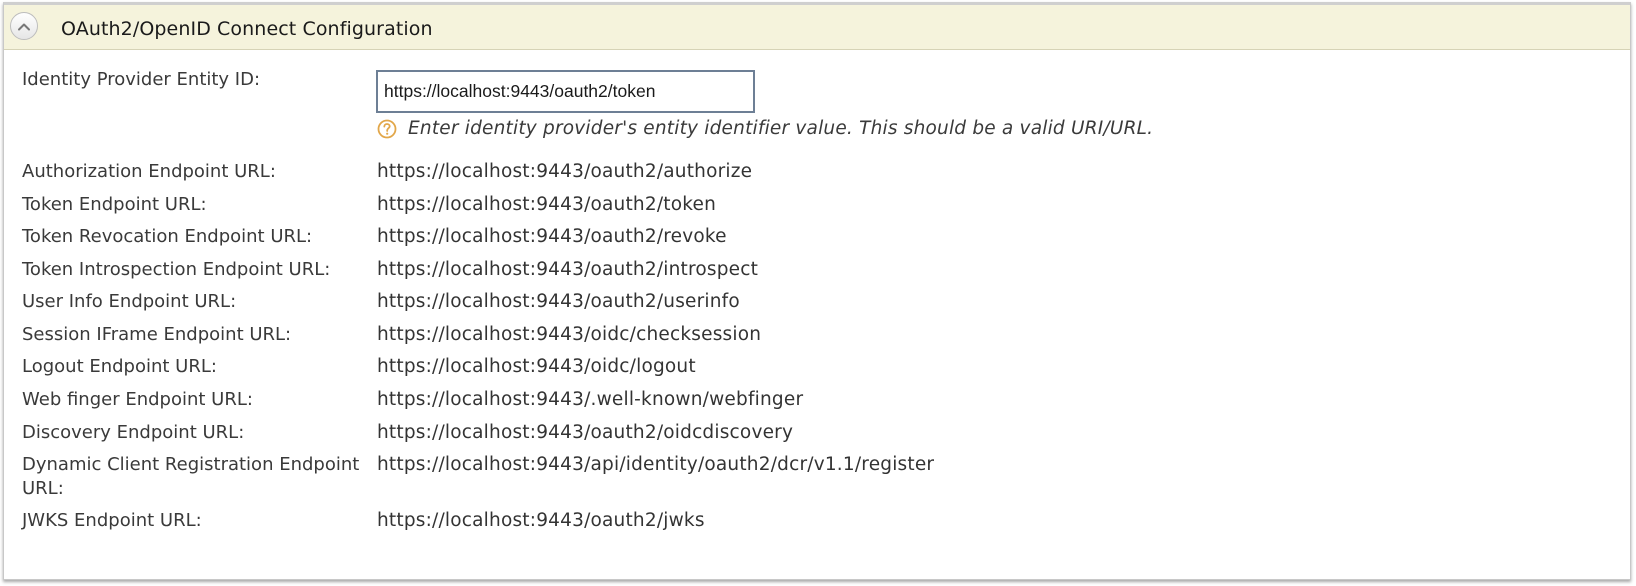 The width and height of the screenshot is (1636, 586). I want to click on panel-title: OAuth2/OpenID Connect Configuration, so click(247, 29).